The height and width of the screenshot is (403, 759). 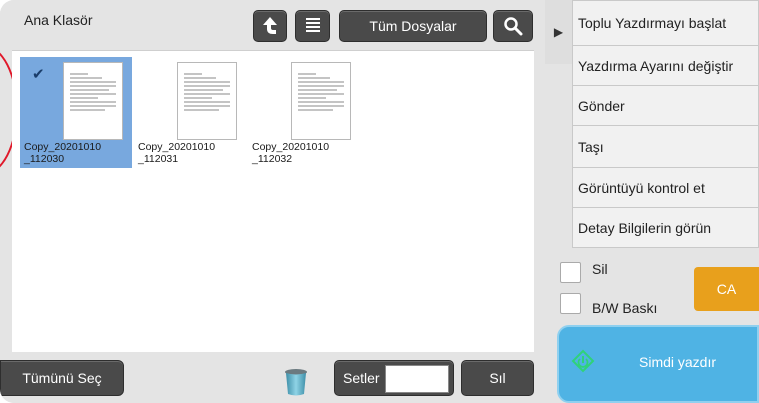 I want to click on collapse-arrow-icon: ▶, so click(x=558, y=32).